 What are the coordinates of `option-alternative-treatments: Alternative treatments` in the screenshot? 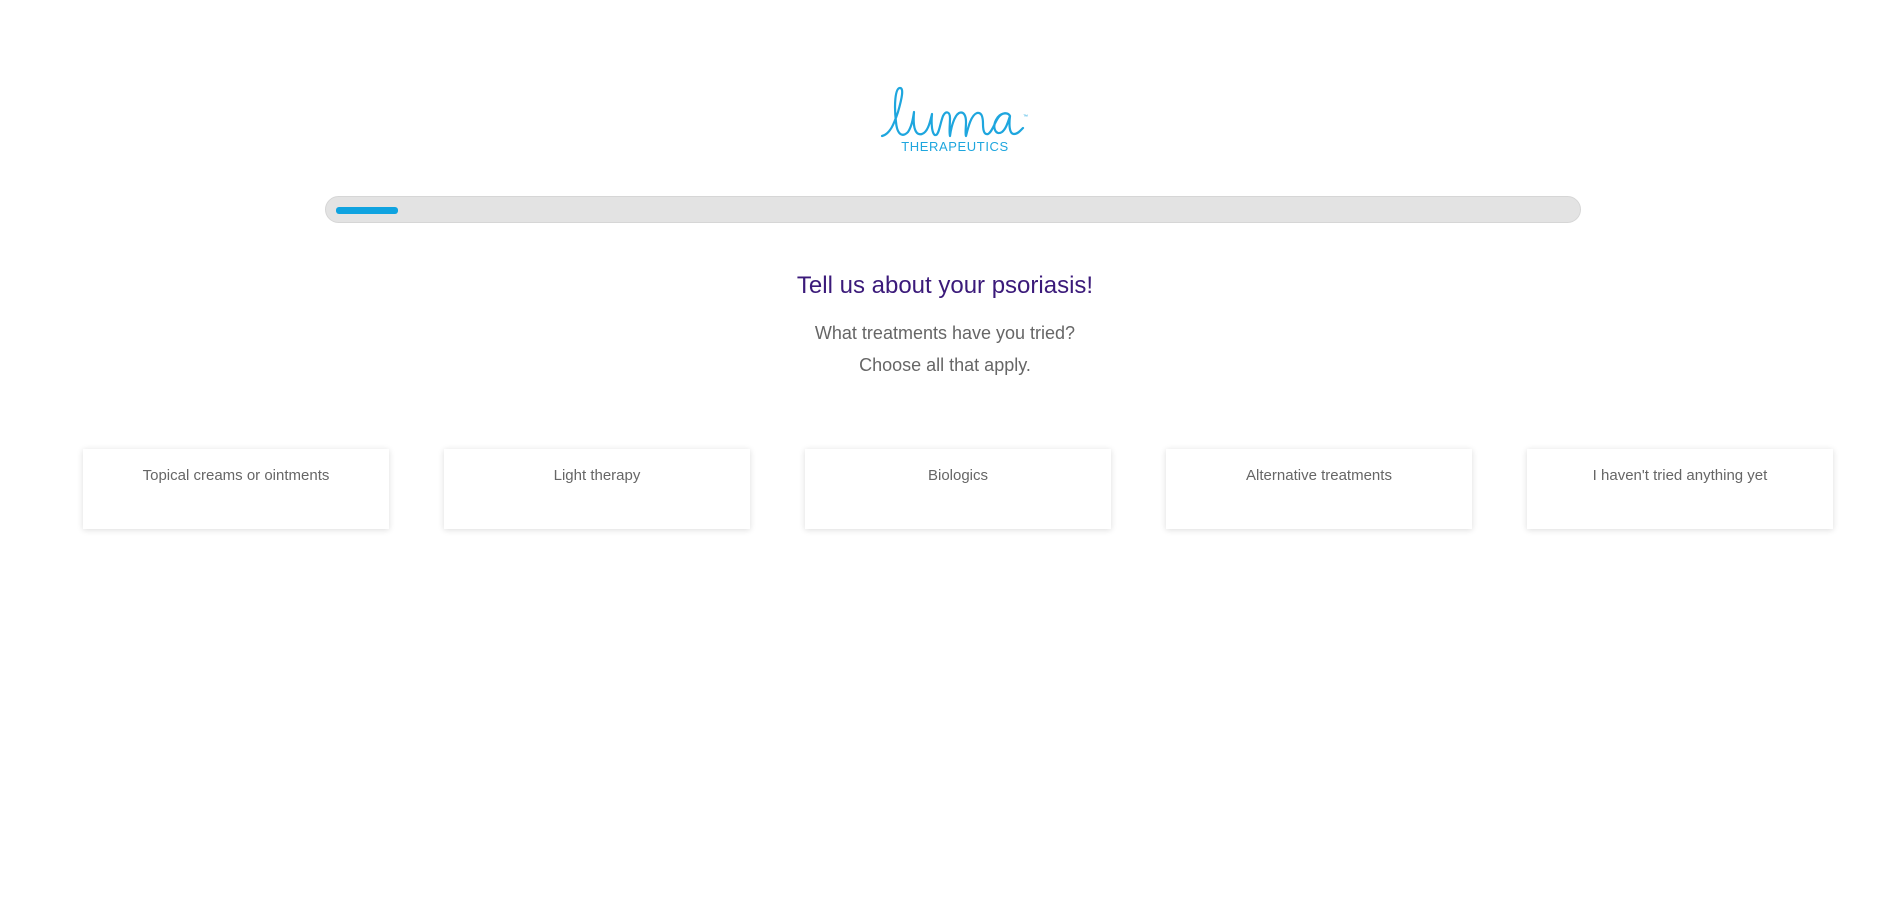 It's located at (1319, 489).